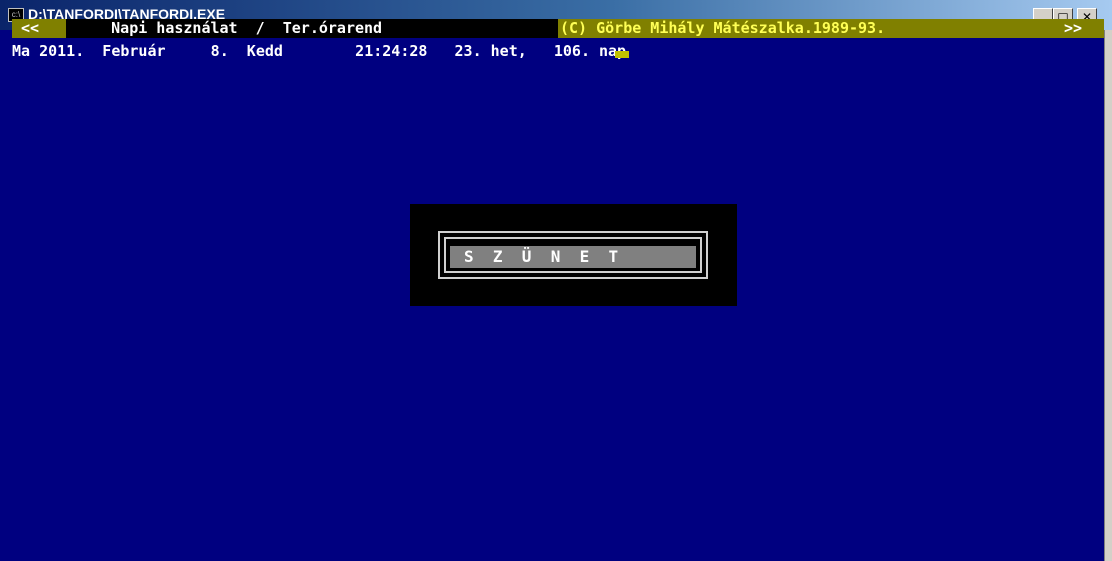 The height and width of the screenshot is (561, 1112). I want to click on menu-next-arrows: >>, so click(1073, 28).